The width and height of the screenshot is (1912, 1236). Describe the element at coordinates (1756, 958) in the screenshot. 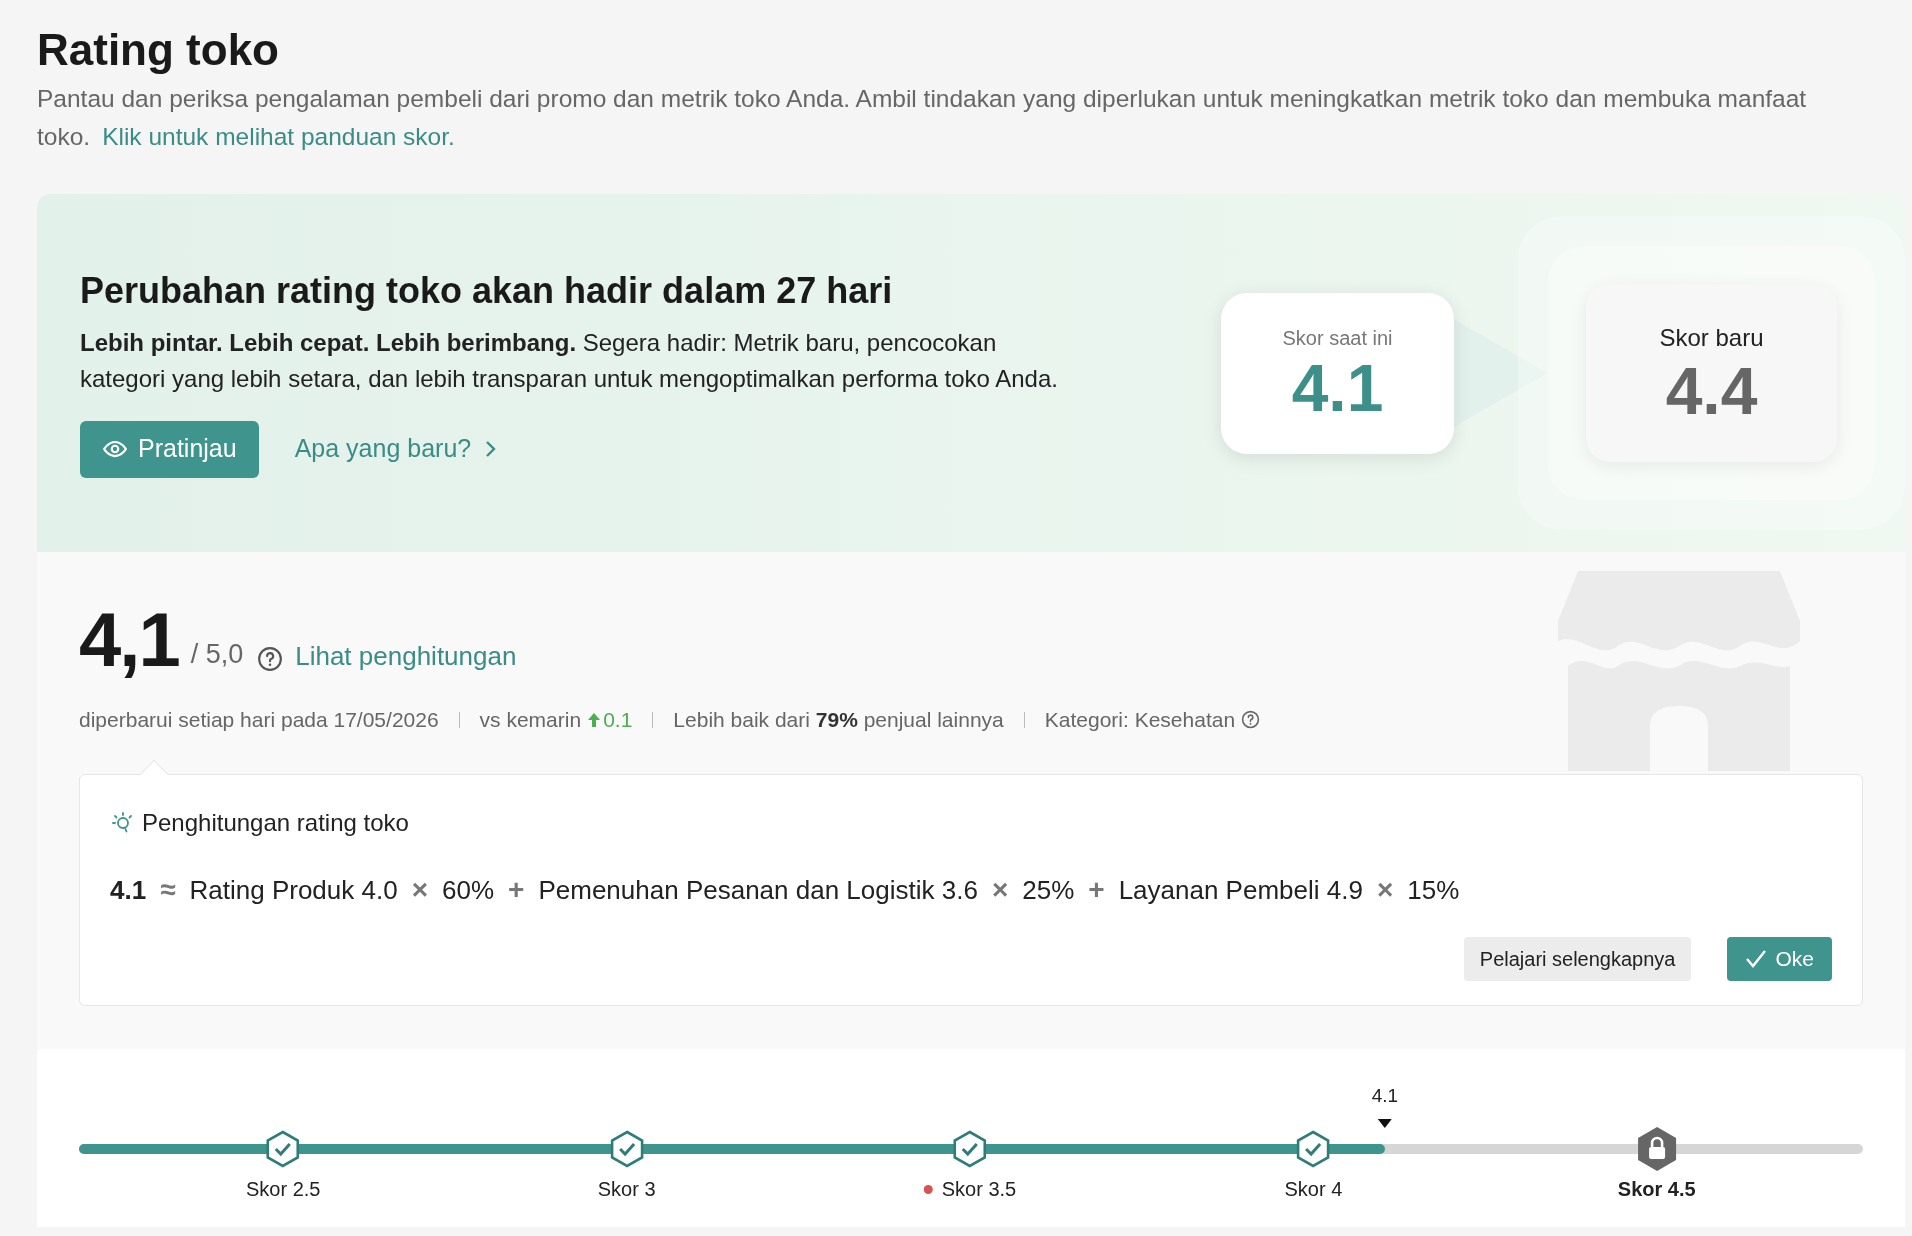

I see `check-icon` at that location.